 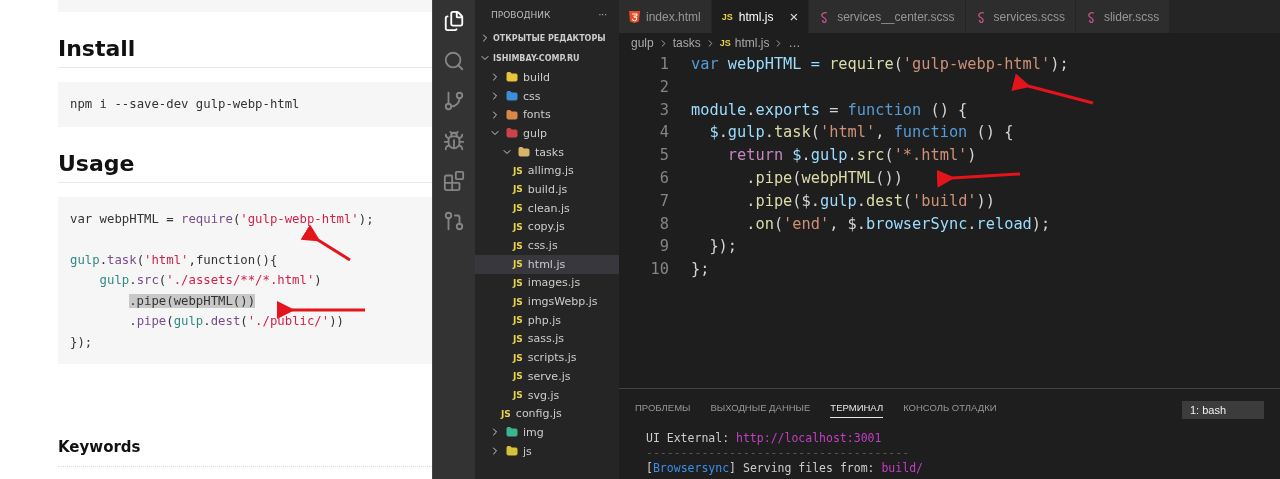 What do you see at coordinates (547, 245) in the screenshot?
I see `file-tree-item: JS css.js` at bounding box center [547, 245].